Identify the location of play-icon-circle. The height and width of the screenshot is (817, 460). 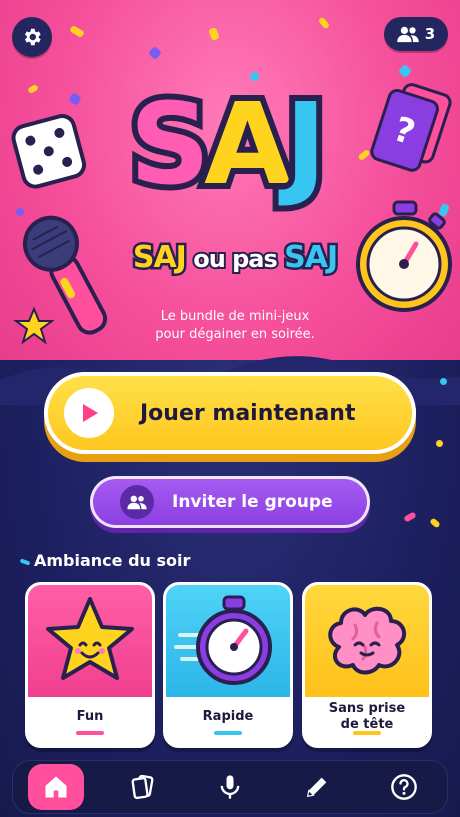
(89, 413).